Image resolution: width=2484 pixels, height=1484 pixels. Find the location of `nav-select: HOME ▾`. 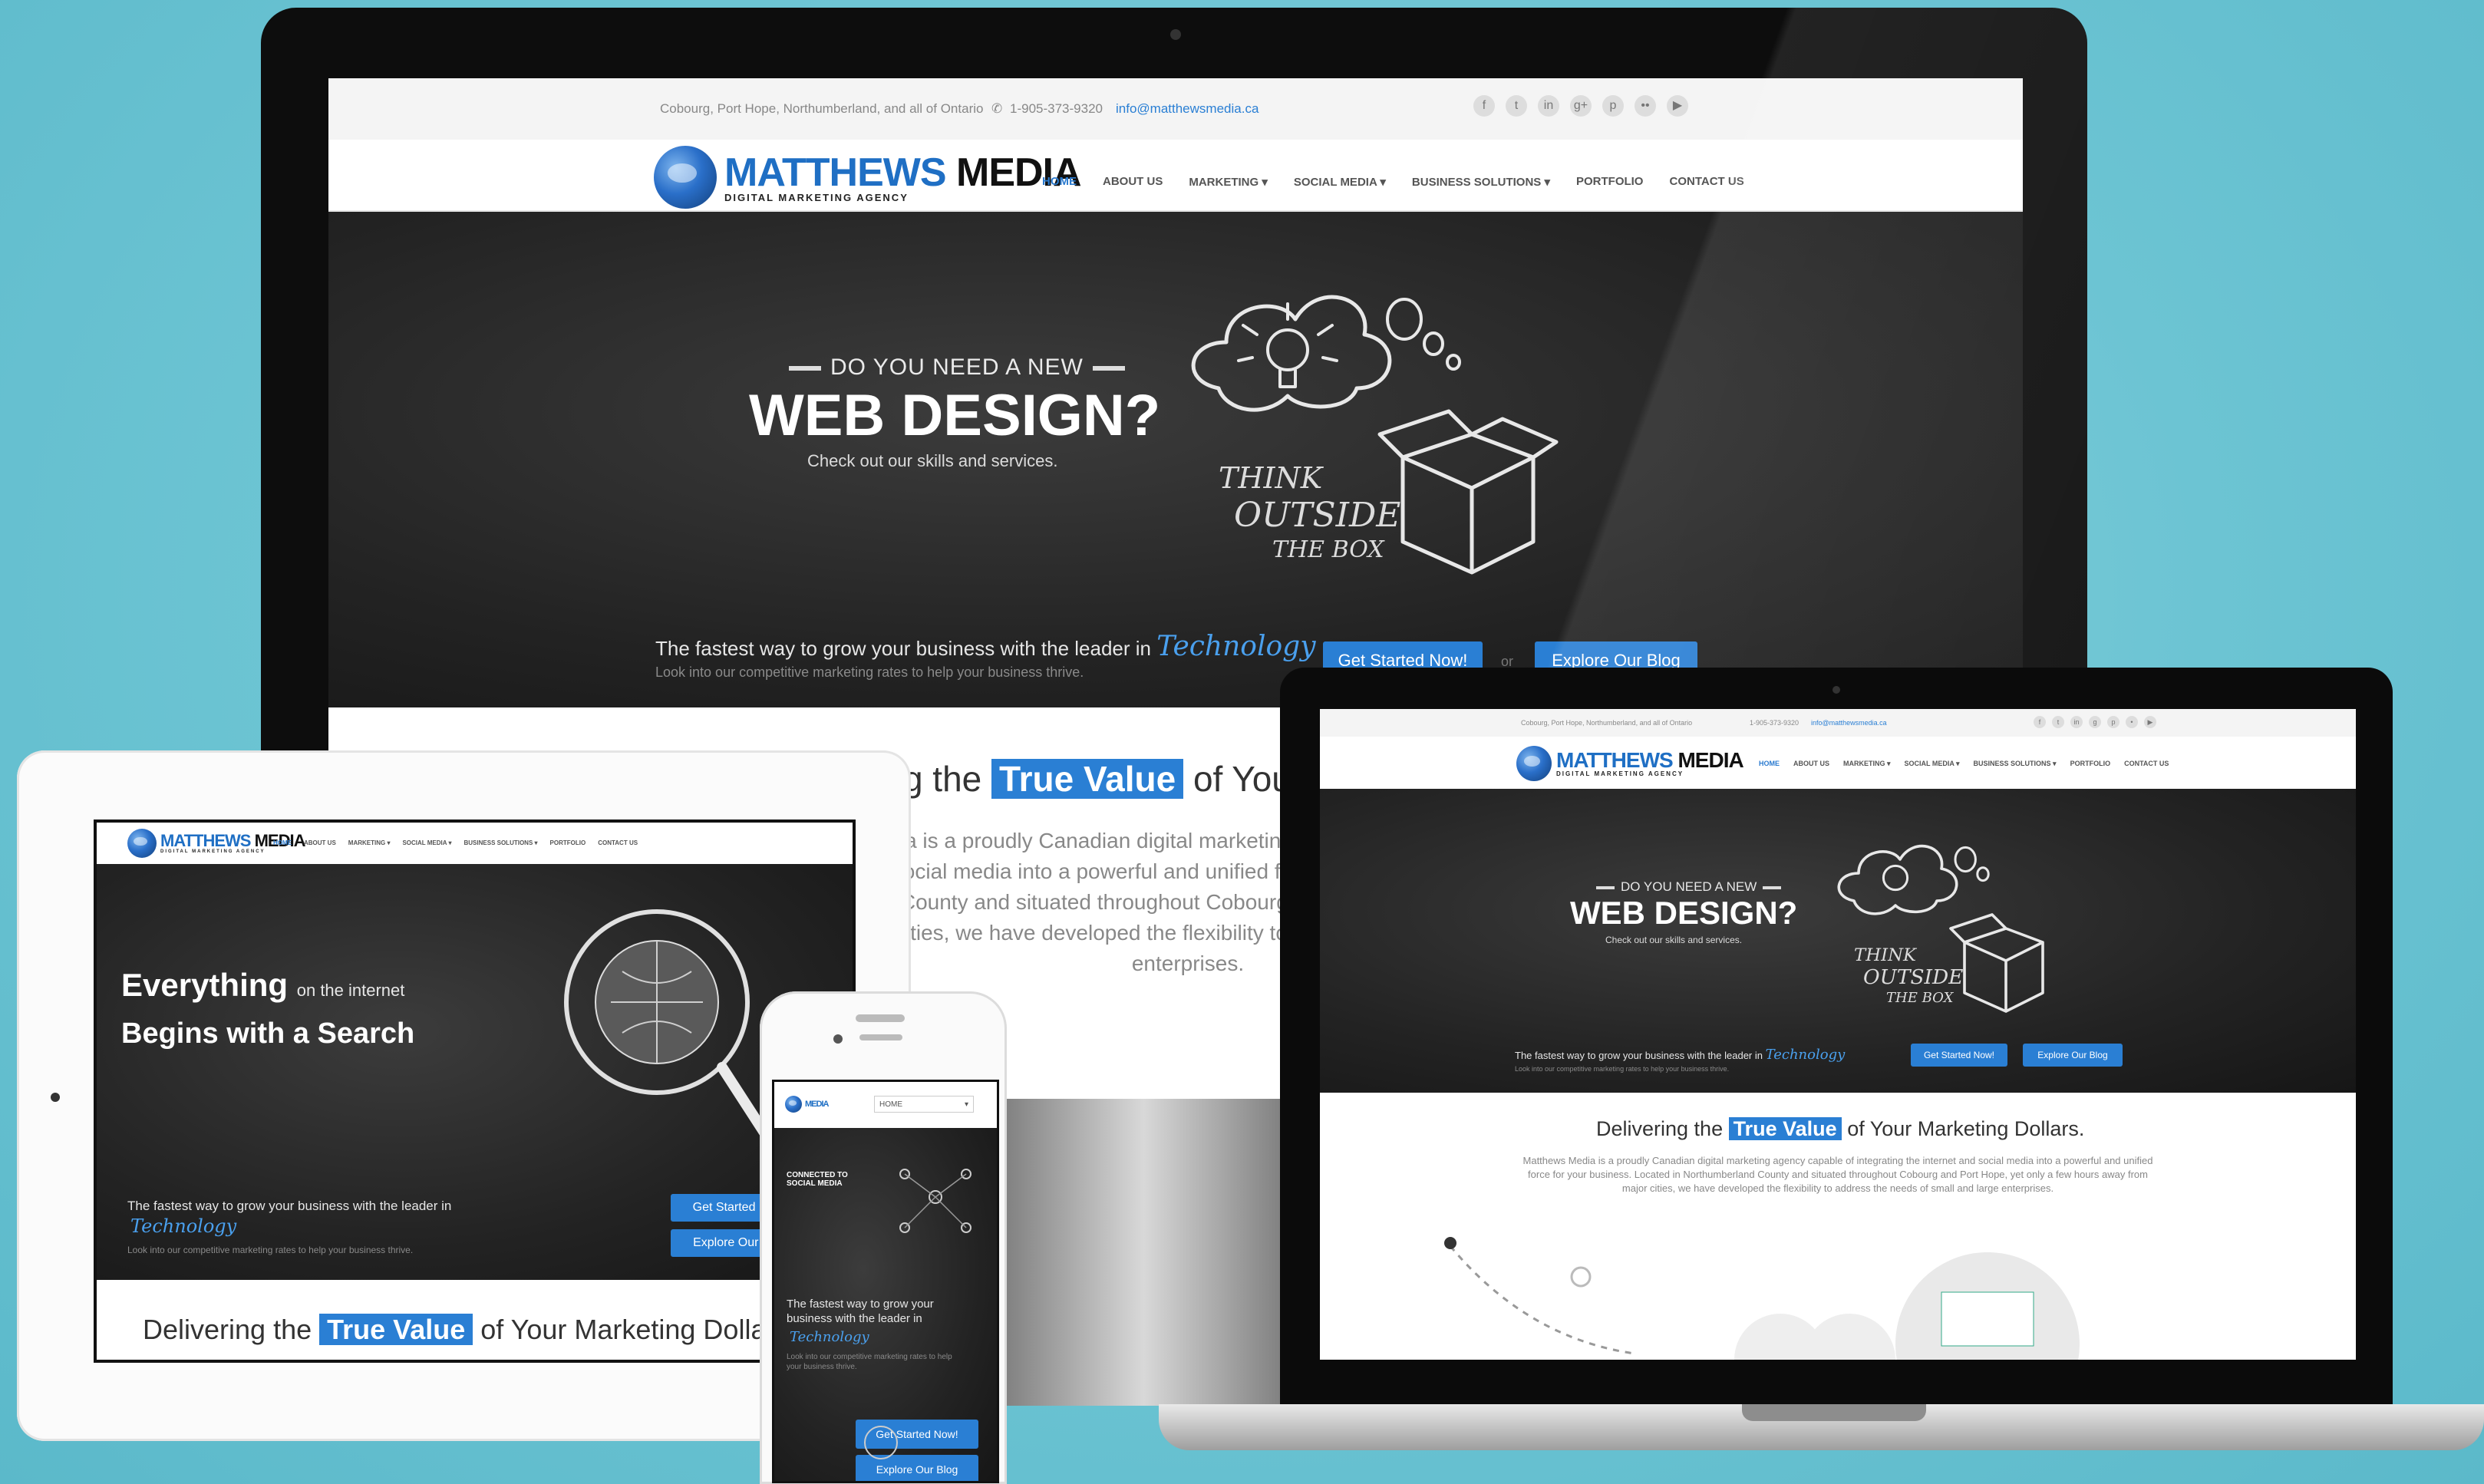

nav-select: HOME ▾ is located at coordinates (924, 1105).